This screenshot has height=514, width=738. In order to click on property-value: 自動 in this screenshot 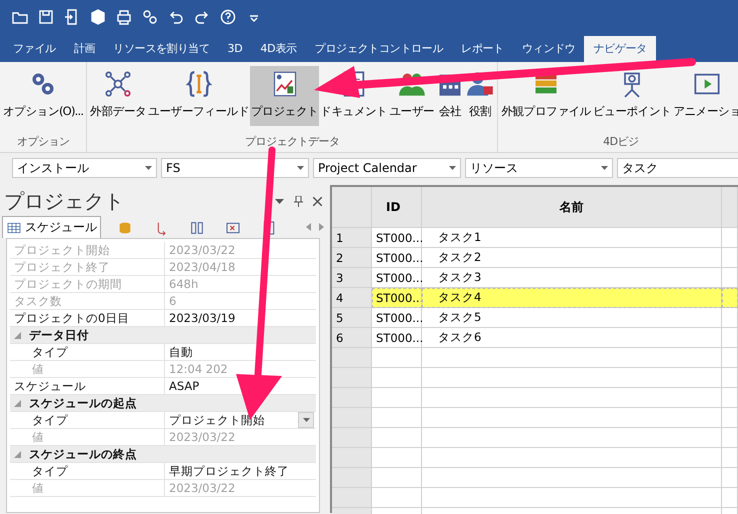, I will do `click(240, 352)`.